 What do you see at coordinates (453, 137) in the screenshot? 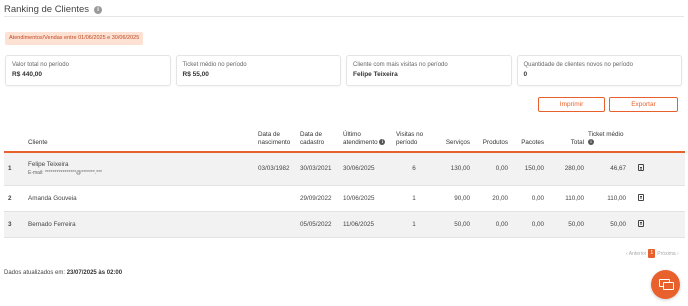
I see `col-services: Serviços` at bounding box center [453, 137].